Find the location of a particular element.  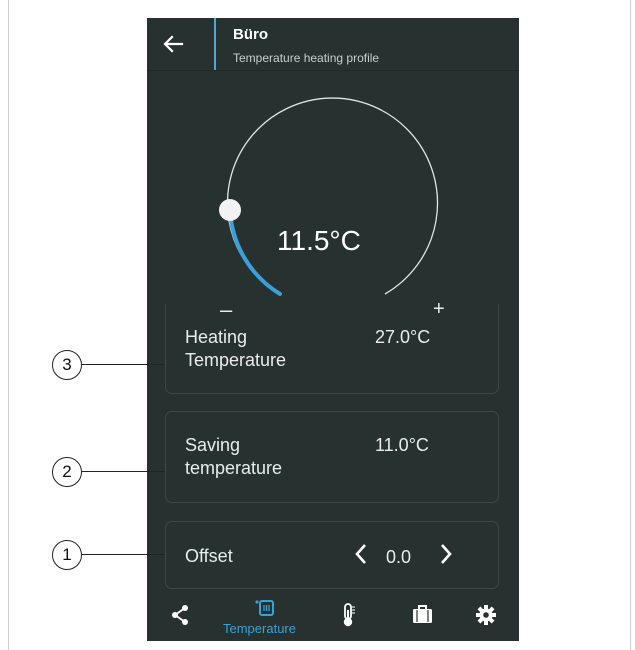

saving-temperature-value: 11.0°C is located at coordinates (402, 445).